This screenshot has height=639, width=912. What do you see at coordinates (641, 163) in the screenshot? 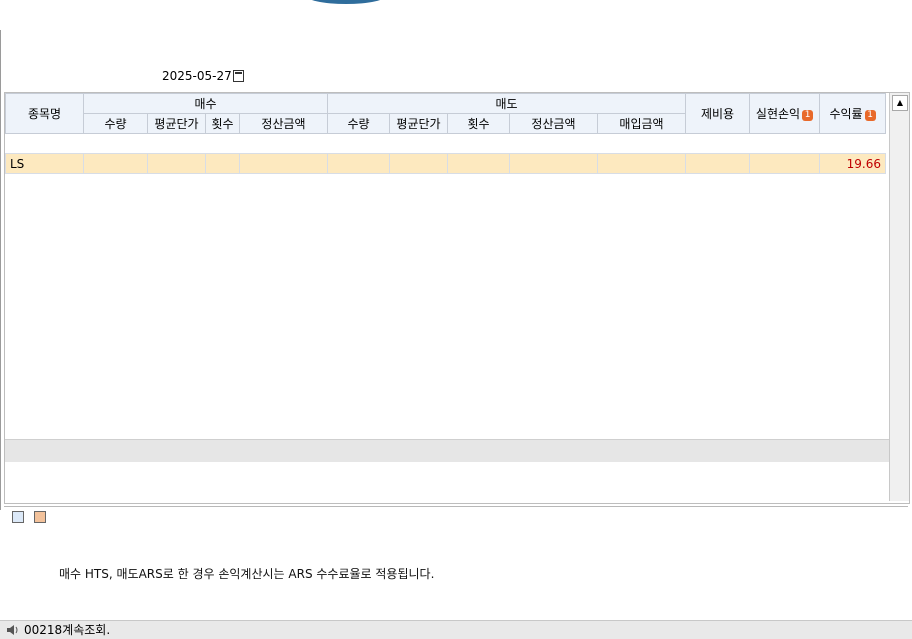
I see `cell-purchase-amount` at bounding box center [641, 163].